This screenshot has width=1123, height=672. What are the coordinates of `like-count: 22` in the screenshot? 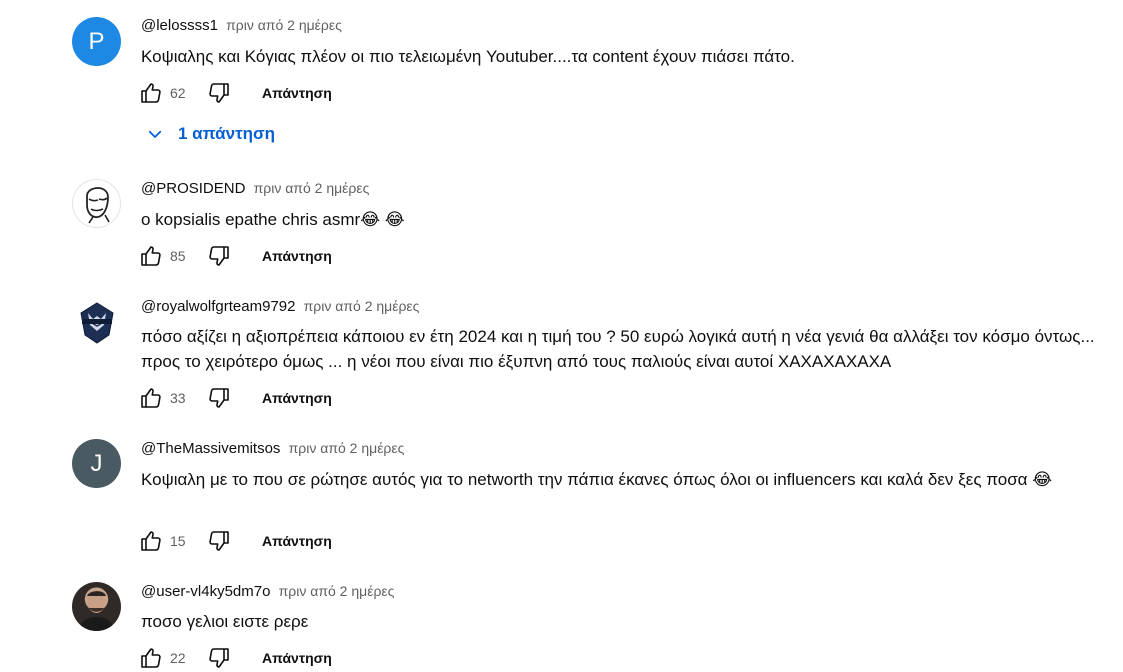 It's located at (178, 658).